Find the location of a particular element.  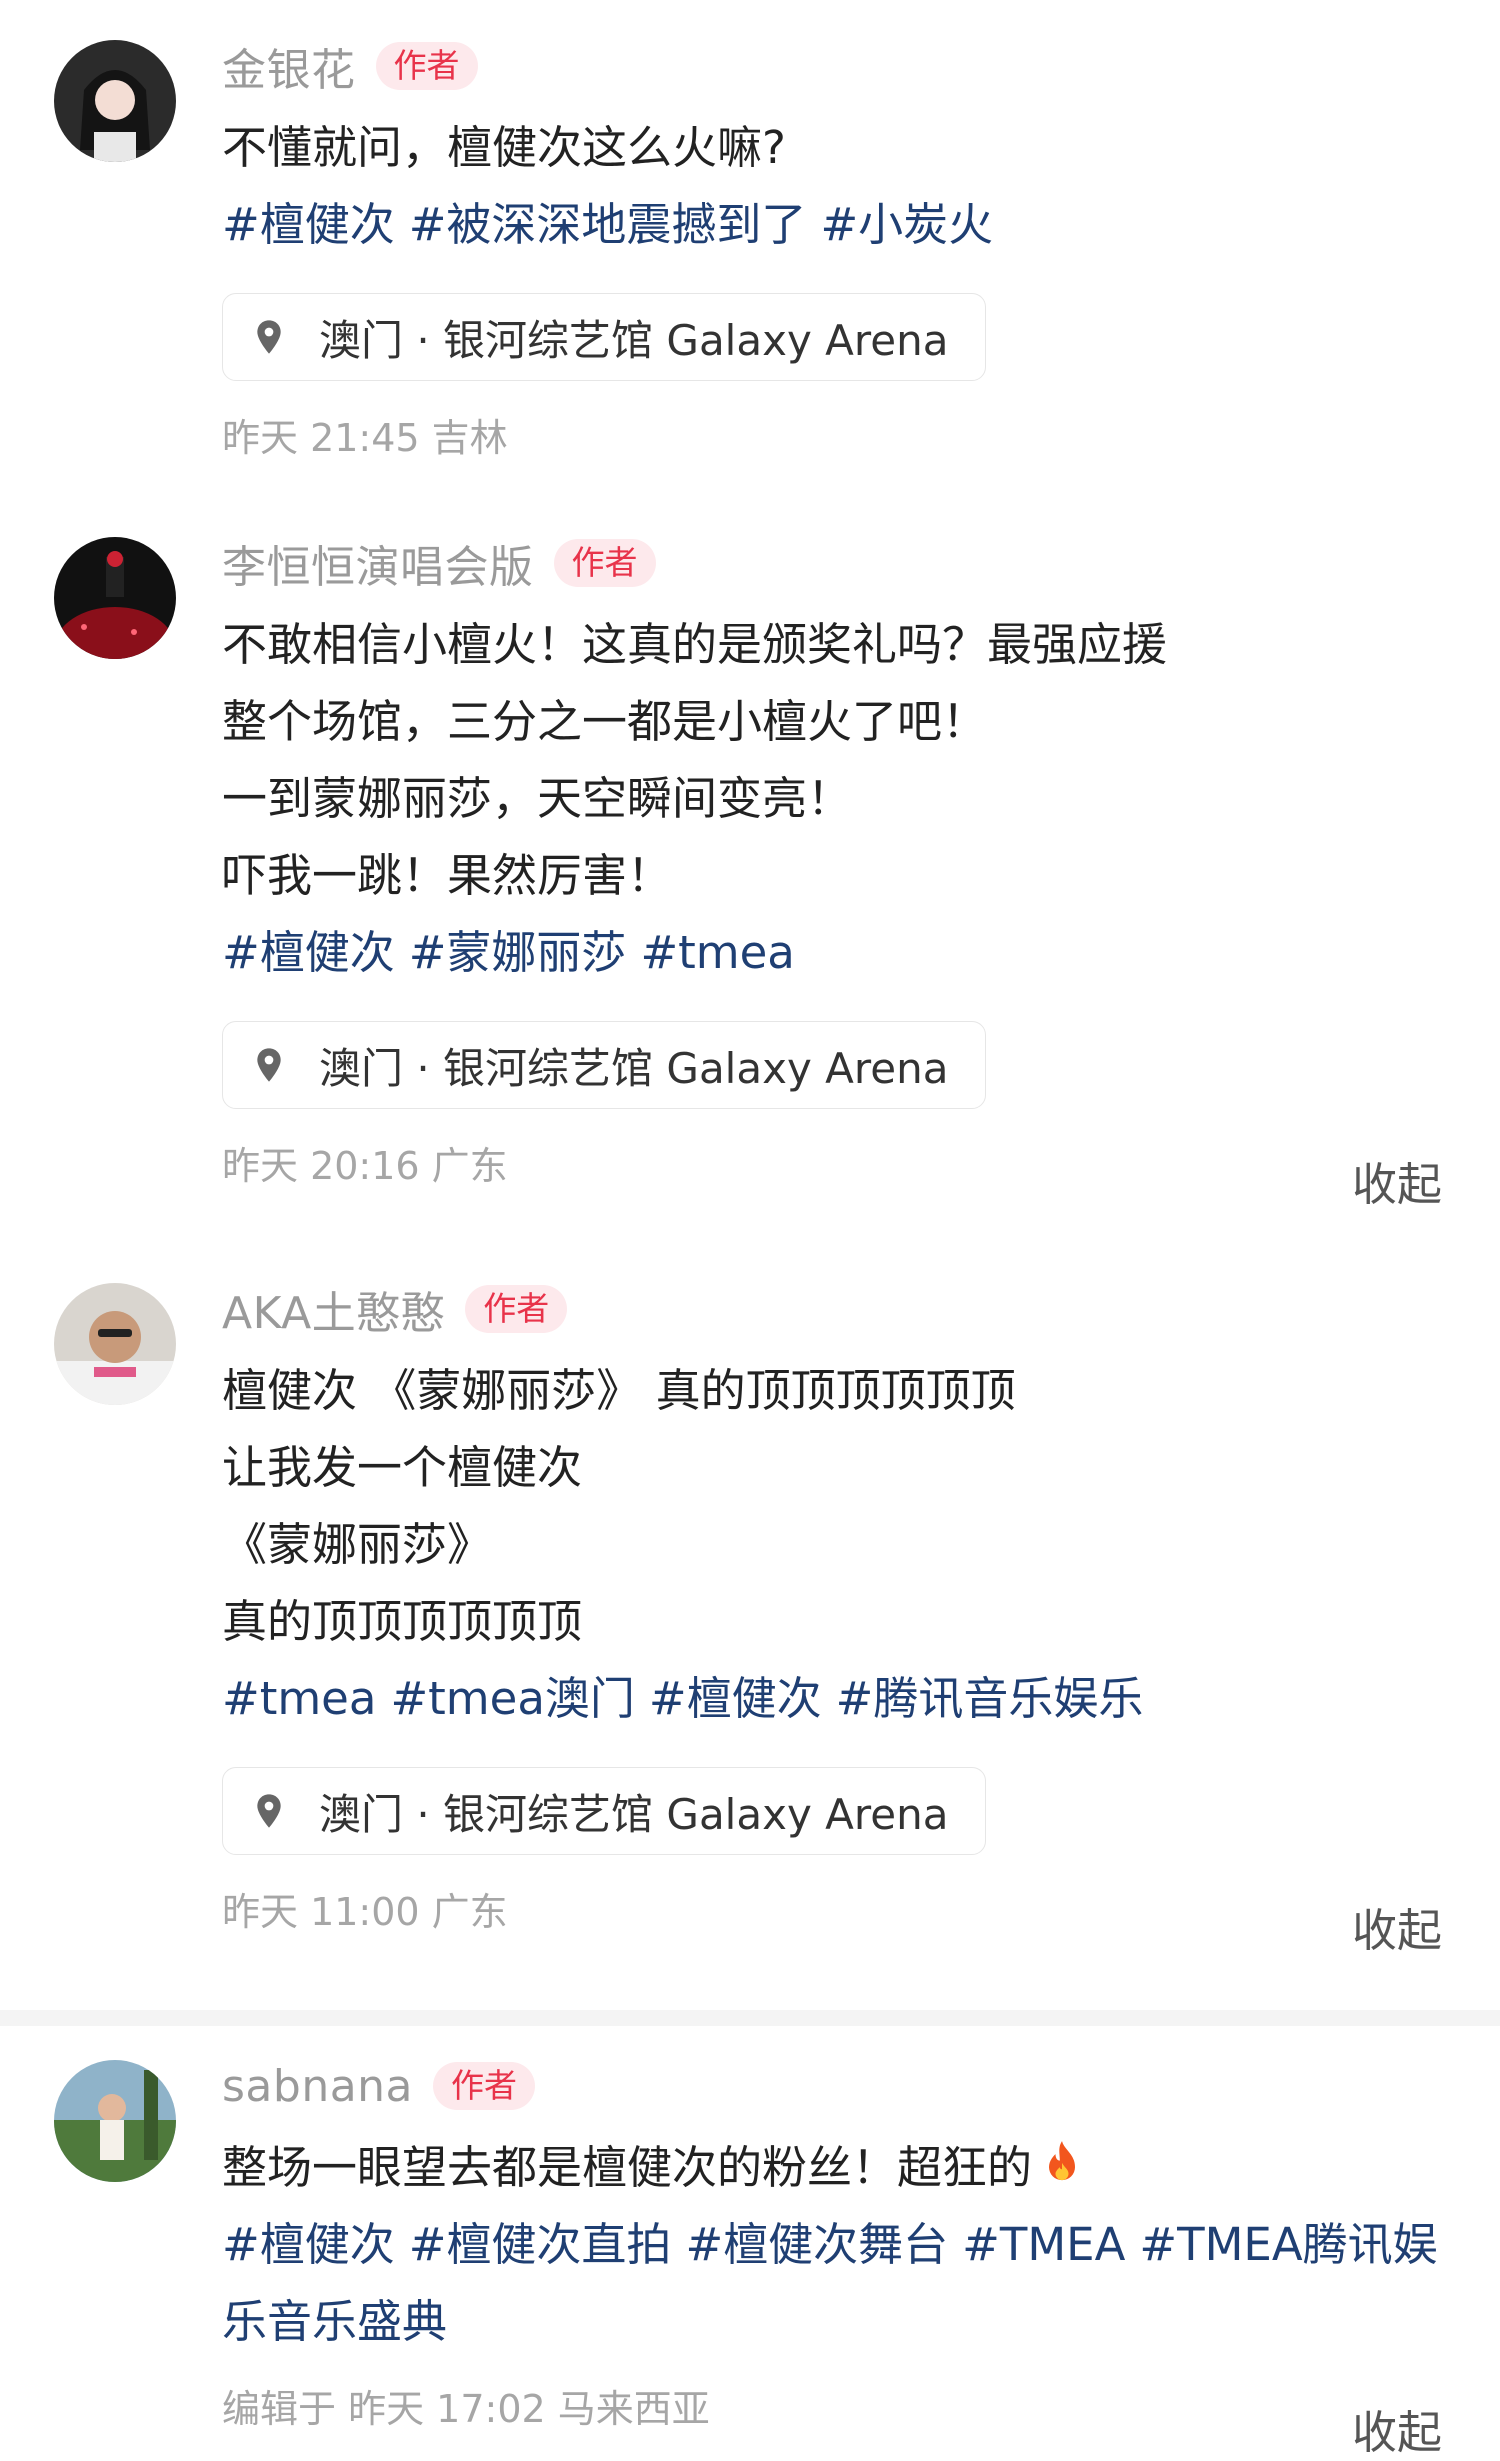

hashtag-list: #檀健次 #檀健次直拍 #檀健次舞台 #TMEA #TMEA腾讯娱乐音乐盛典 is located at coordinates (837, 2283).